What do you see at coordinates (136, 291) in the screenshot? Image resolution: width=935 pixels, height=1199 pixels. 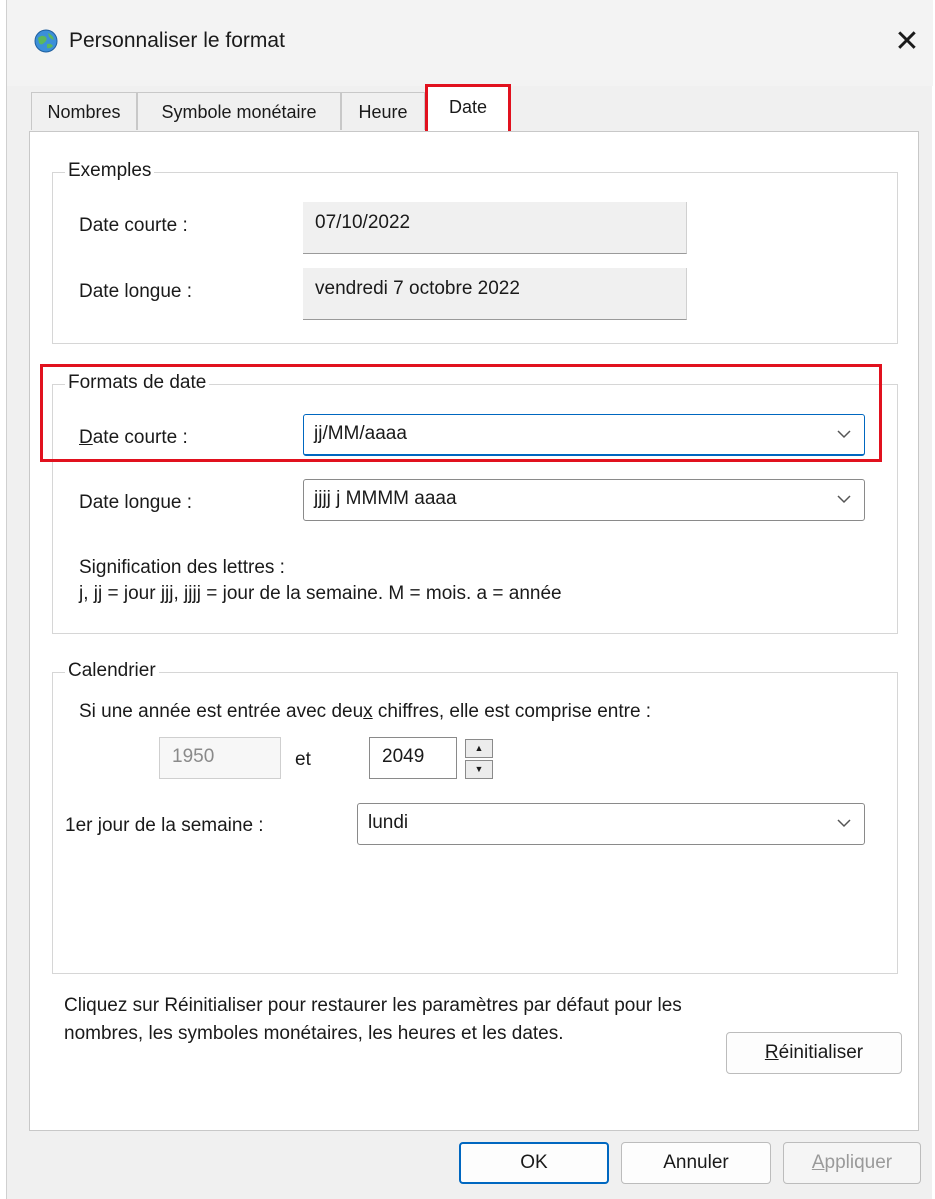 I see `example-long-label: Date longue :` at bounding box center [136, 291].